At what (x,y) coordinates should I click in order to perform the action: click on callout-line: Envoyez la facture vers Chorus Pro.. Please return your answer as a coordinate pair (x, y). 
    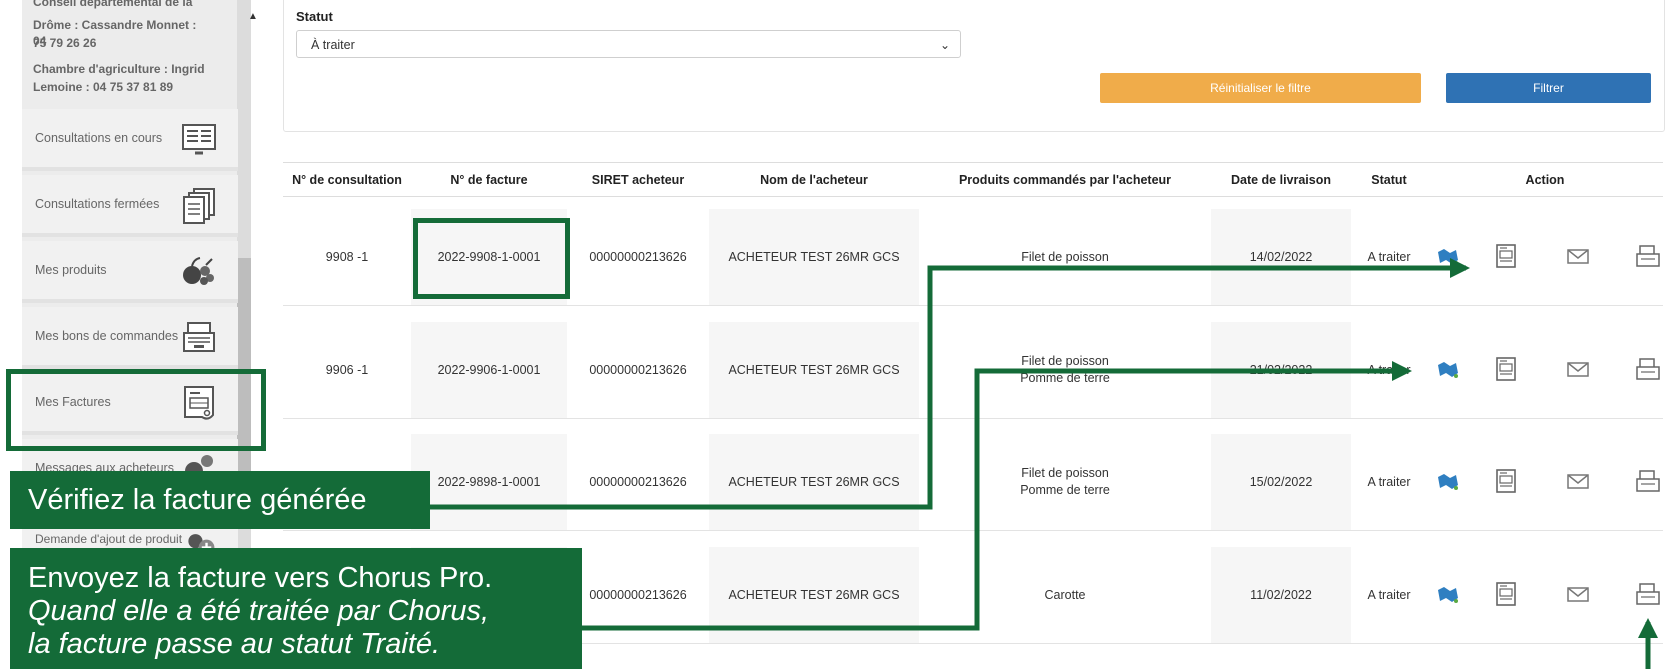
    Looking at the image, I should click on (260, 578).